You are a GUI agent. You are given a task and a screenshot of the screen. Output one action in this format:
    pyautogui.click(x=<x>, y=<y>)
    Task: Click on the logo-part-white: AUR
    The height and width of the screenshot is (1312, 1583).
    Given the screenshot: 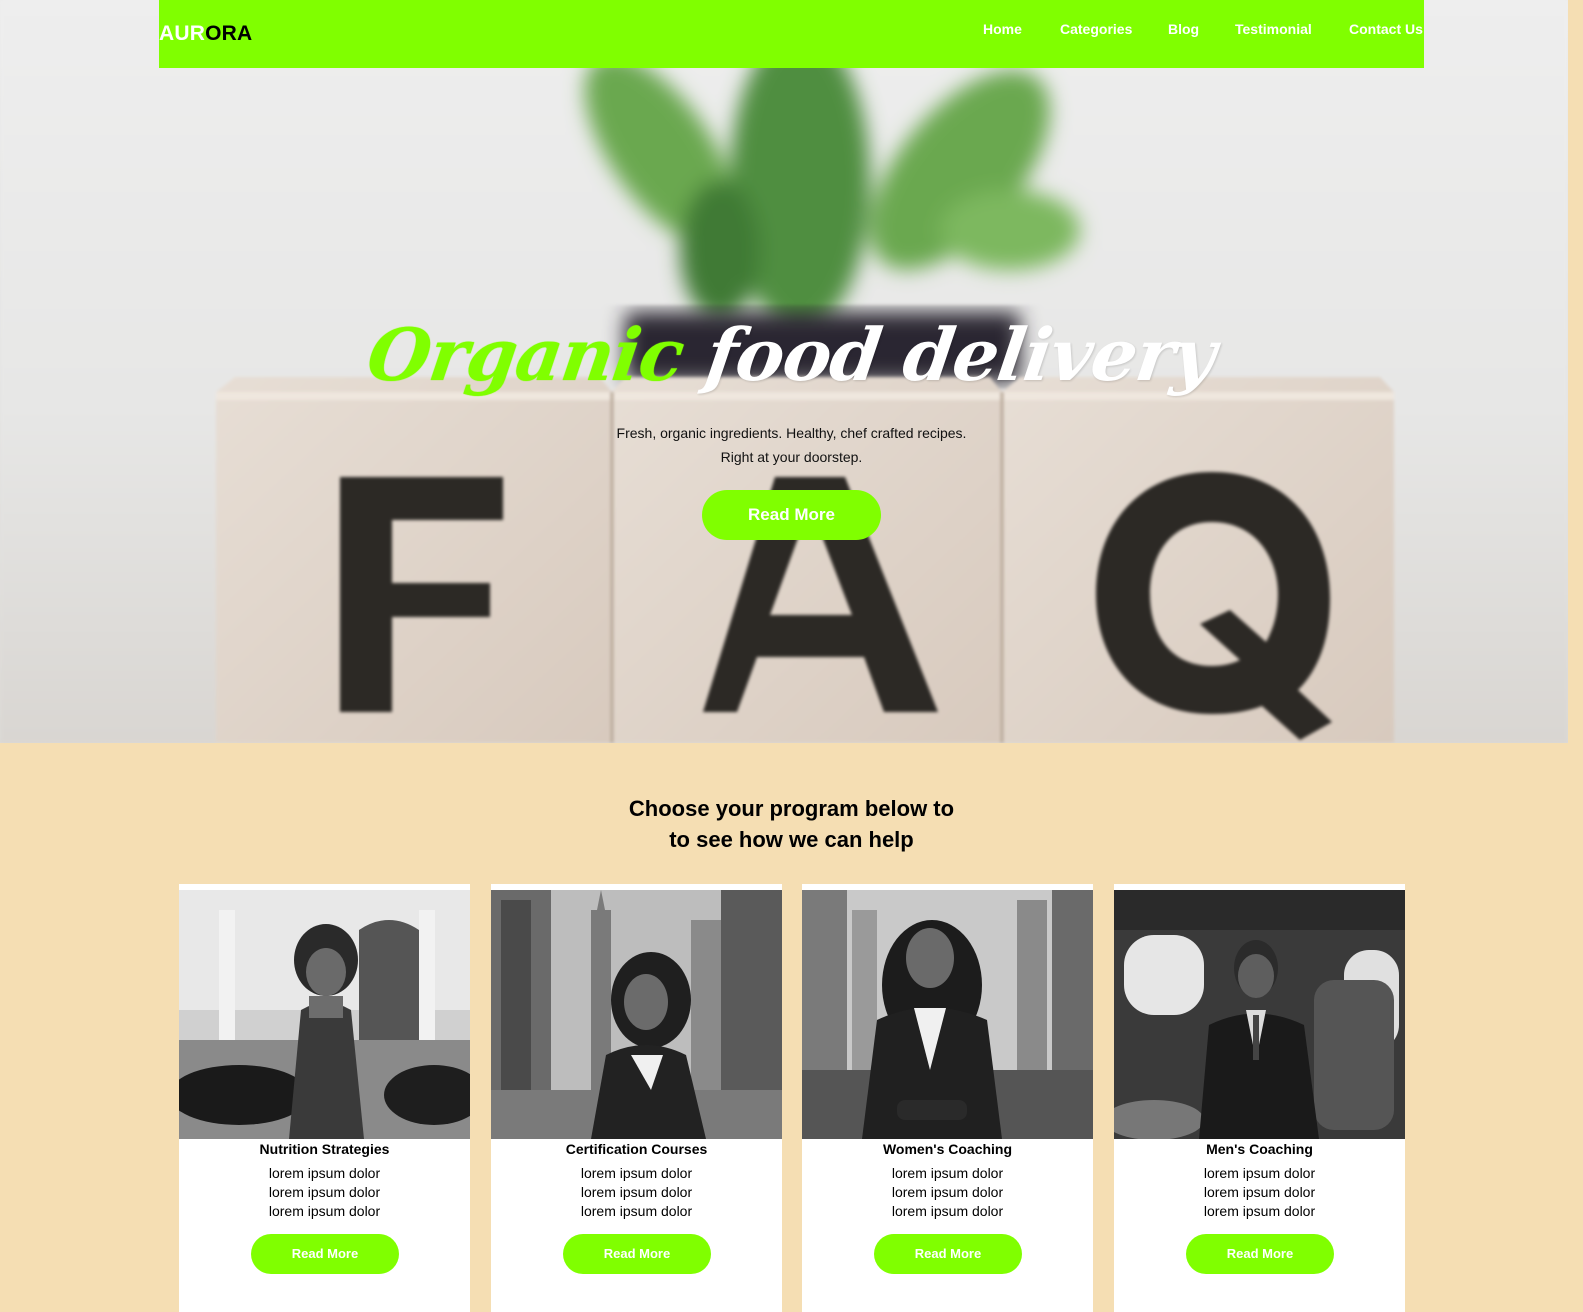 What is the action you would take?
    pyautogui.click(x=182, y=33)
    